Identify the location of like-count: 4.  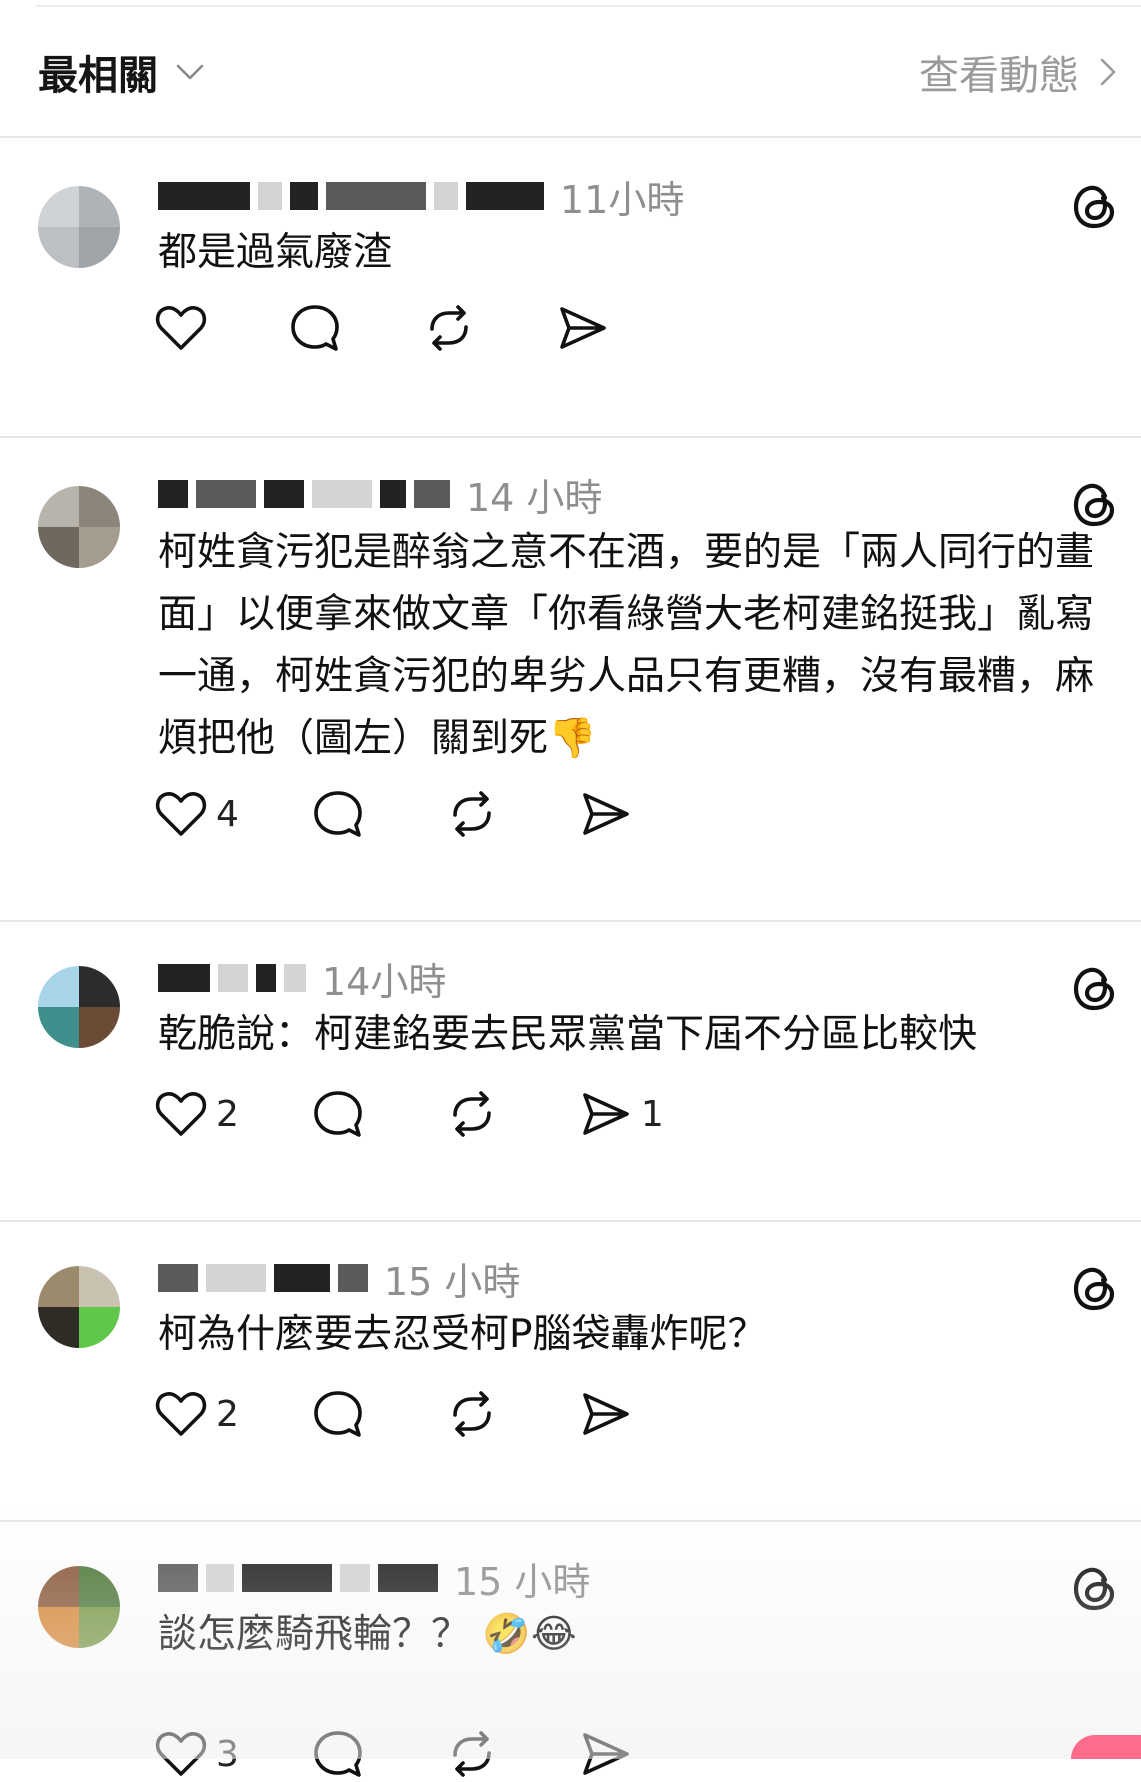
(227, 814).